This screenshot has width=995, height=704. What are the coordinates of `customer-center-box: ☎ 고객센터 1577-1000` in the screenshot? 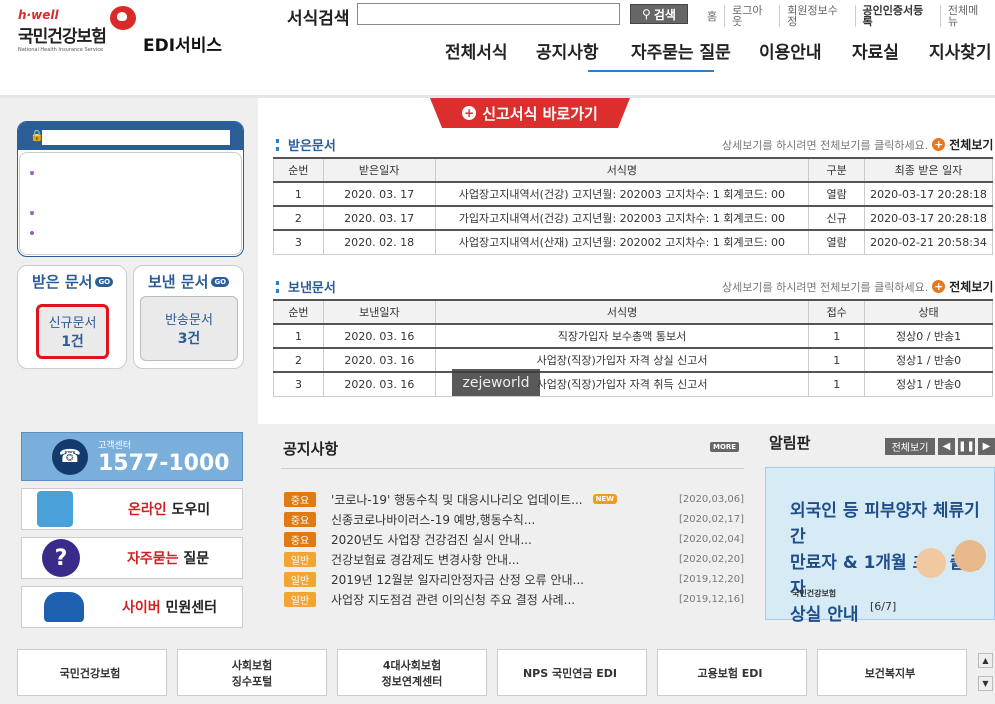 It's located at (132, 456).